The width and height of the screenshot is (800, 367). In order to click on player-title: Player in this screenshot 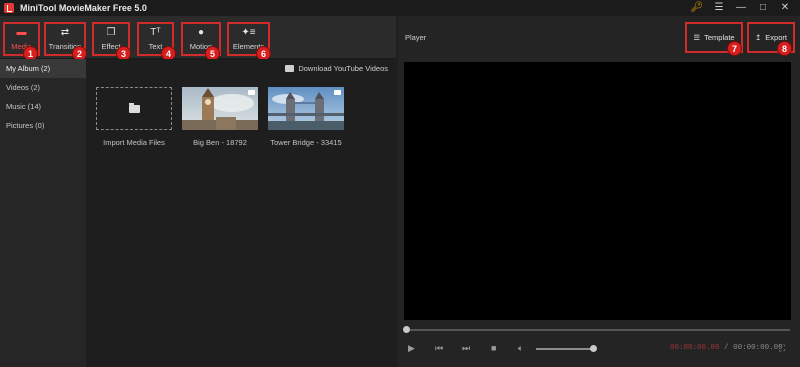, I will do `click(416, 37)`.